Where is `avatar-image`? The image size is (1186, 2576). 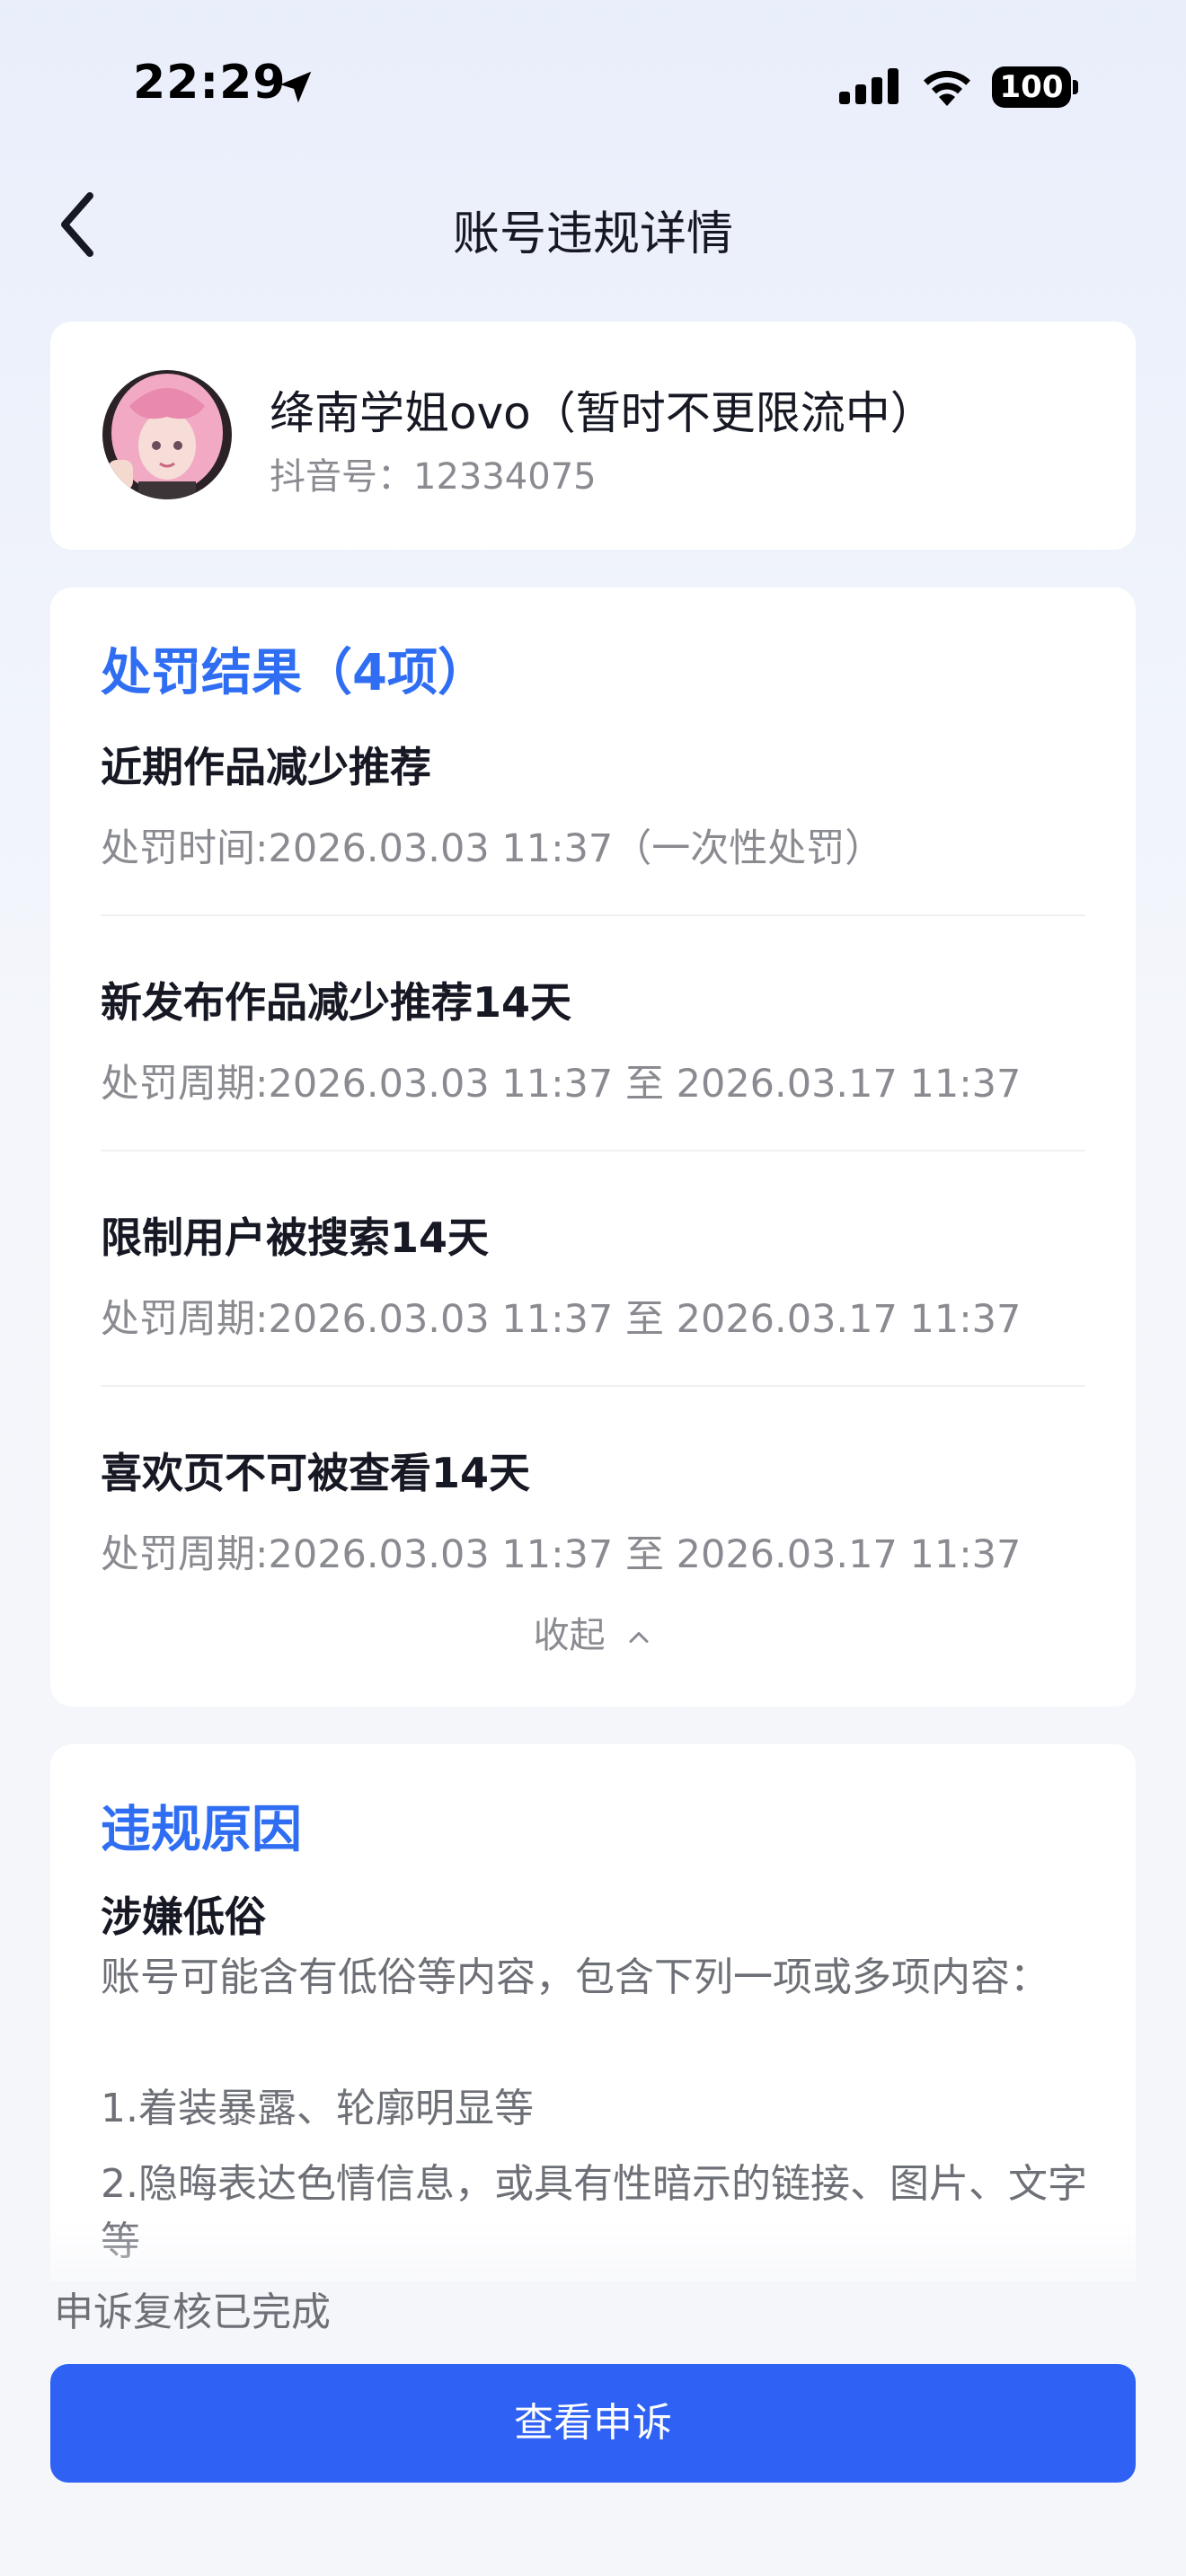
avatar-image is located at coordinates (167, 434).